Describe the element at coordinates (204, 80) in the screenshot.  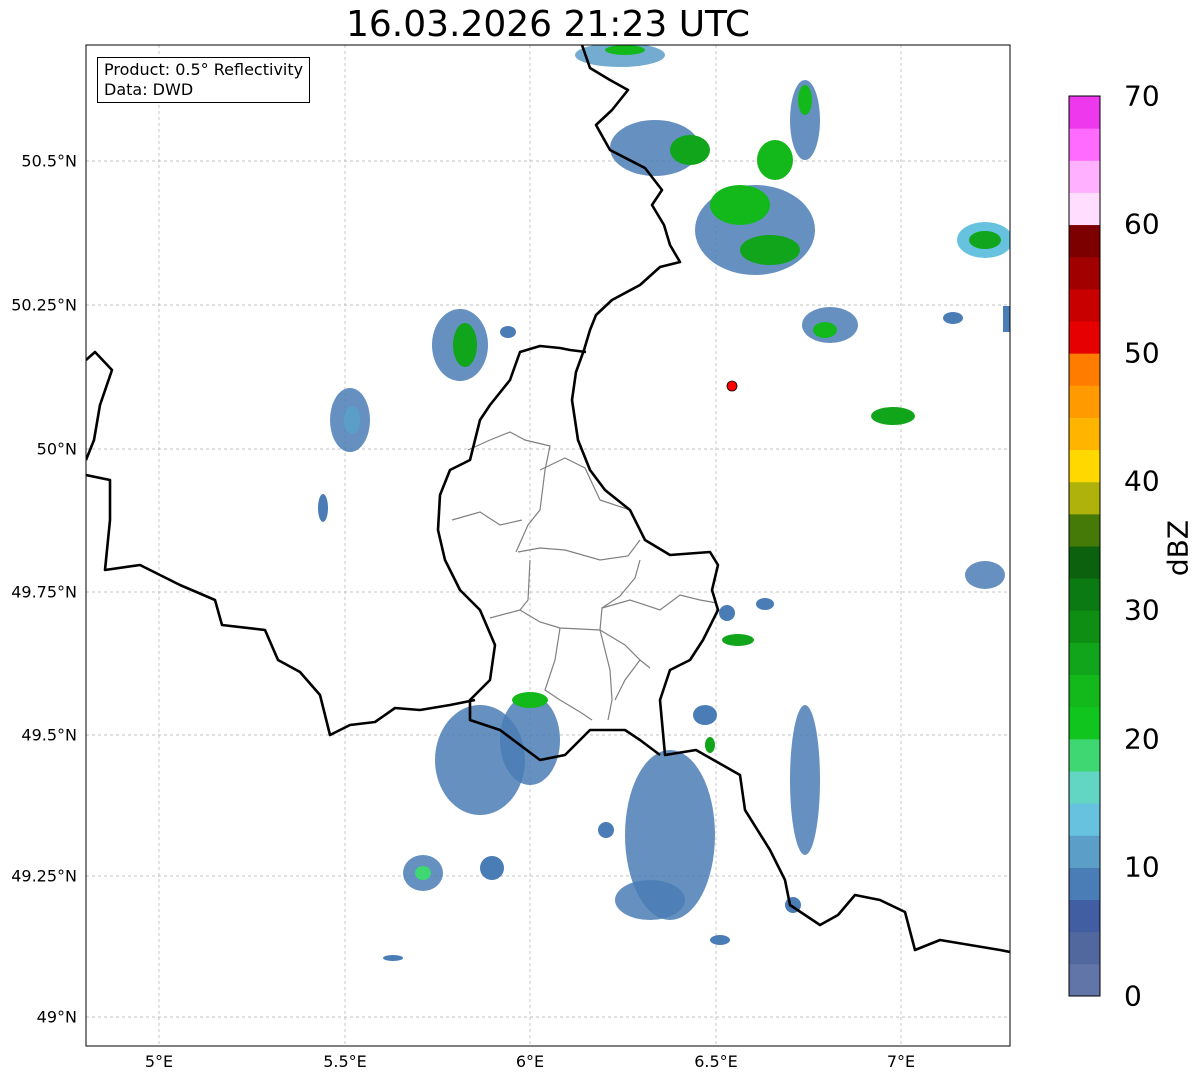
I see `info-box: Product: 0.5° Reflectivity Data: DWD` at that location.